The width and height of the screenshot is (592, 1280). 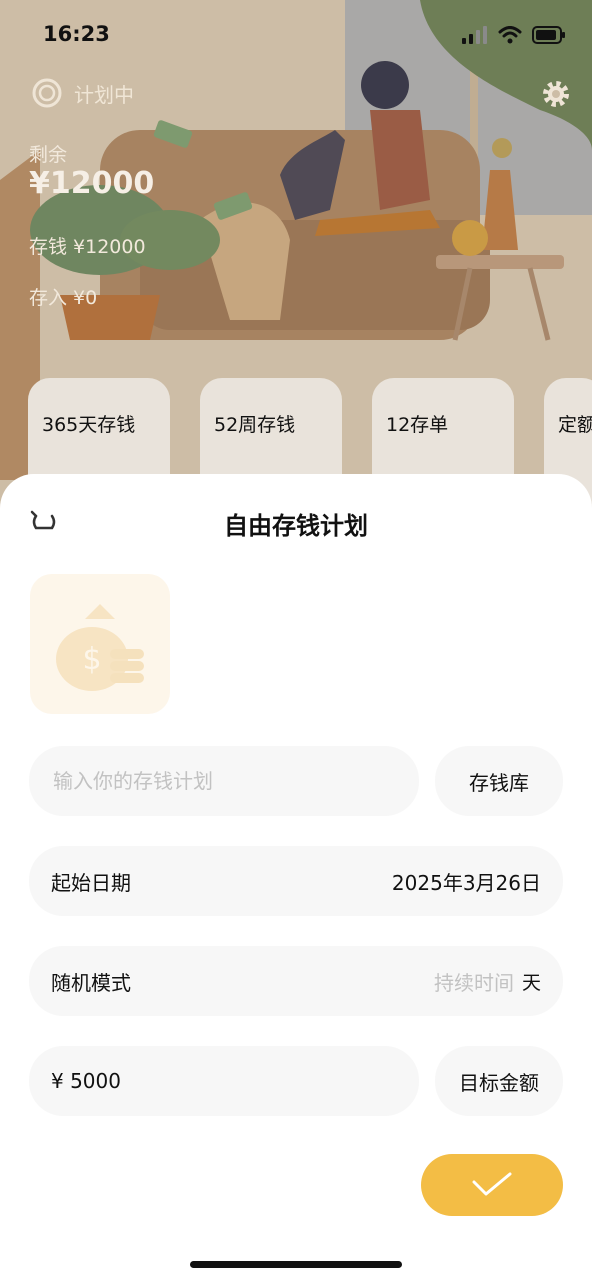 I want to click on duration-input-group: 持续时间 天, so click(x=487, y=981).